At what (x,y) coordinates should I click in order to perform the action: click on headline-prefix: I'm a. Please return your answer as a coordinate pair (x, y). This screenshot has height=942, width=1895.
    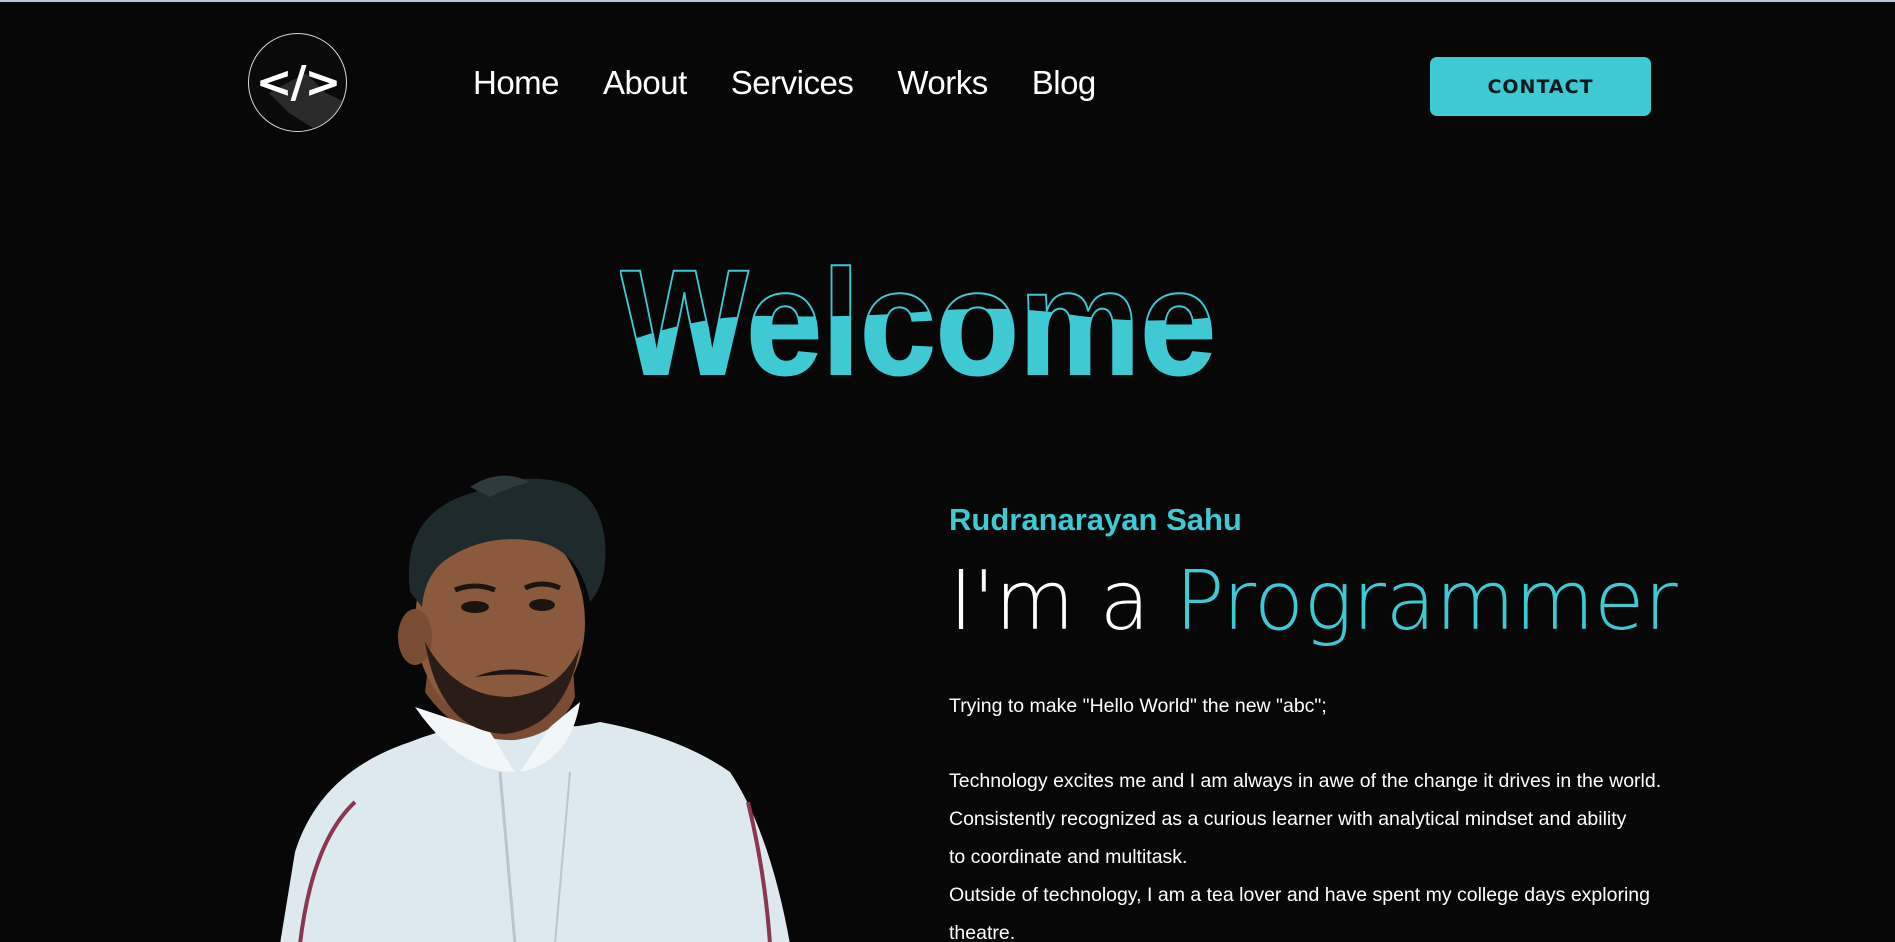
    Looking at the image, I should click on (1049, 601).